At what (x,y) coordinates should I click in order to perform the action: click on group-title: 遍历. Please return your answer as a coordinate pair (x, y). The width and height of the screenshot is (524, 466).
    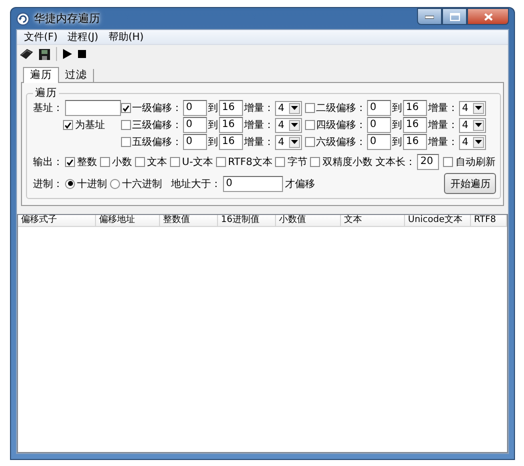
    Looking at the image, I should click on (46, 93).